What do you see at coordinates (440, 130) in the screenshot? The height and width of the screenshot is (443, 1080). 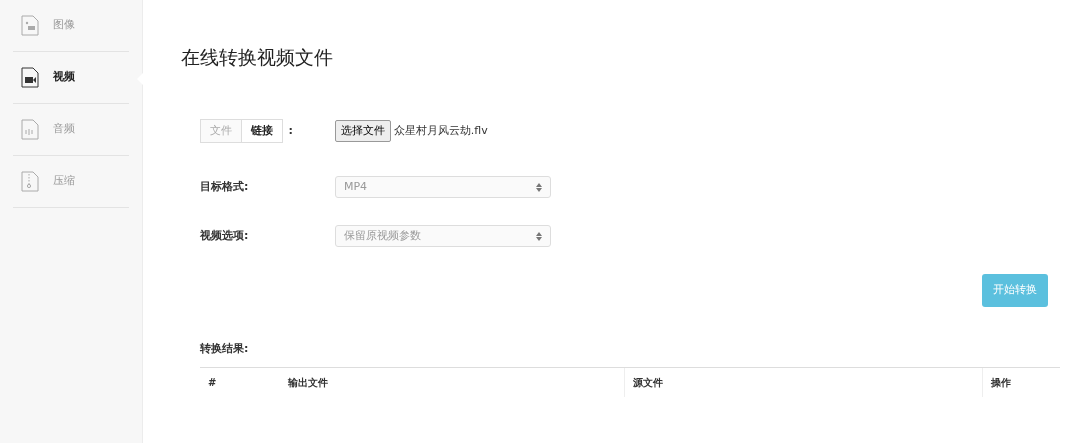 I see `file-name: 众星村月风云劫.flv` at bounding box center [440, 130].